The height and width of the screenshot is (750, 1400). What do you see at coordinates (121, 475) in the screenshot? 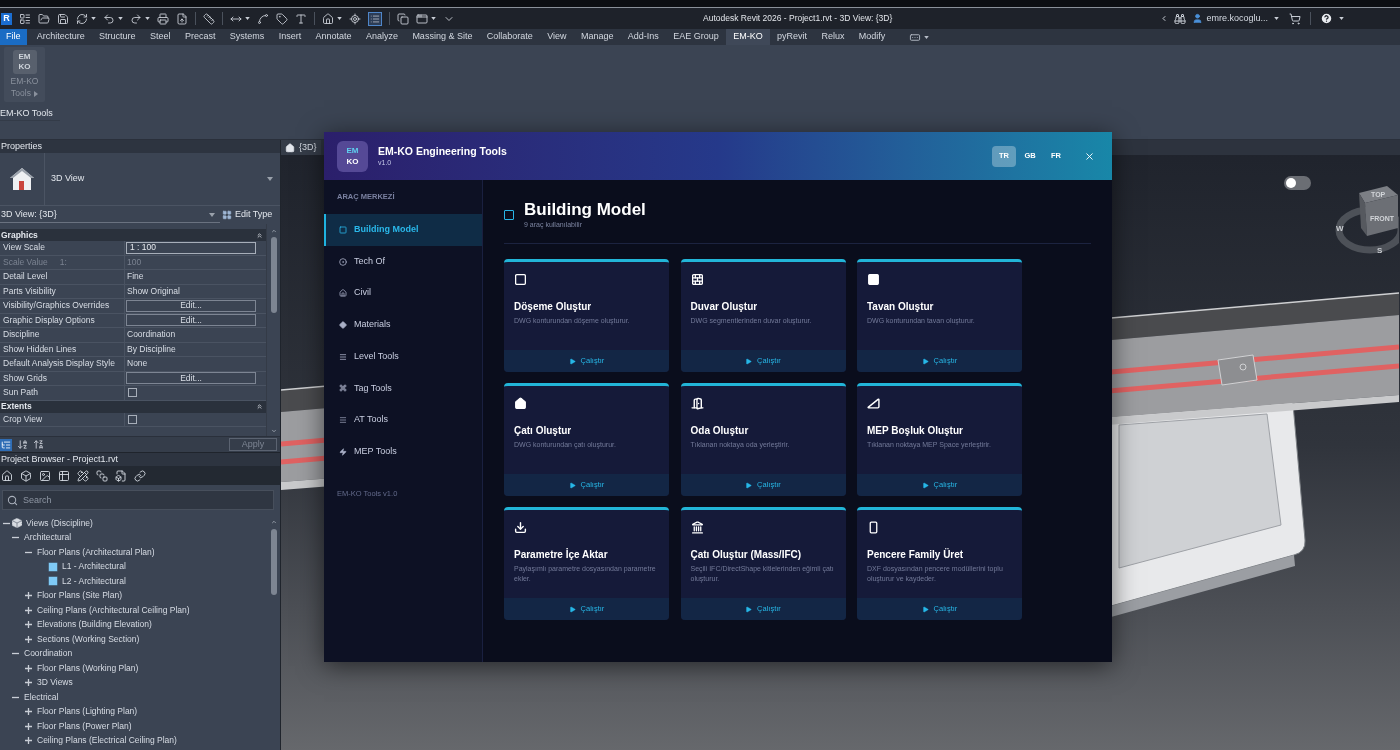
I see `file-box-icon` at bounding box center [121, 475].